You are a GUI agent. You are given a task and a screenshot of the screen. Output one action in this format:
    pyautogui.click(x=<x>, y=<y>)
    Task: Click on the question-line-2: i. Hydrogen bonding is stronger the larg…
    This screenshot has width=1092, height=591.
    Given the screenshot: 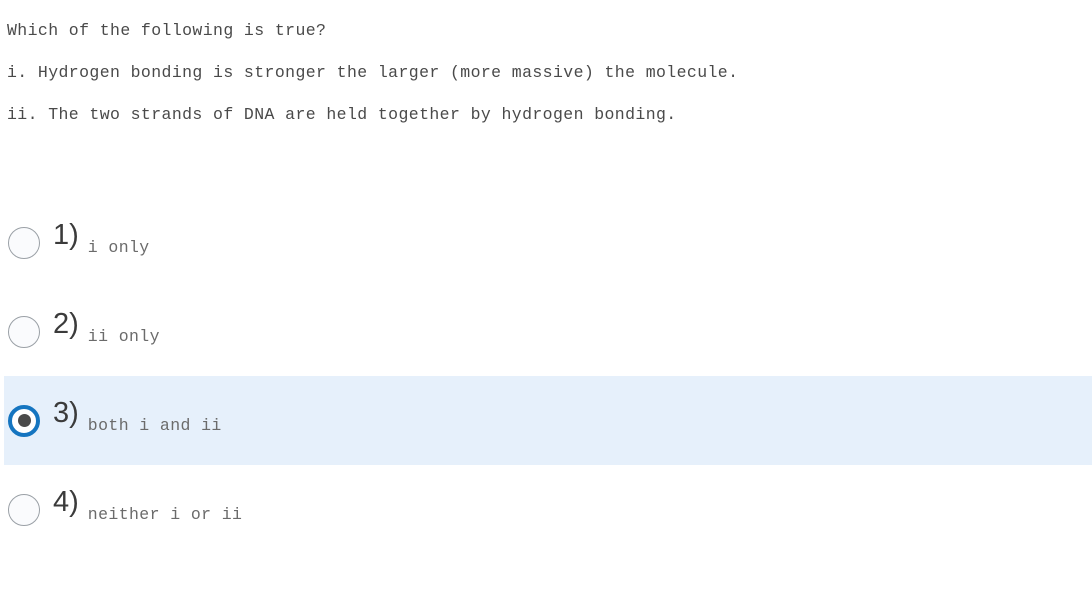 What is the action you would take?
    pyautogui.click(x=373, y=72)
    